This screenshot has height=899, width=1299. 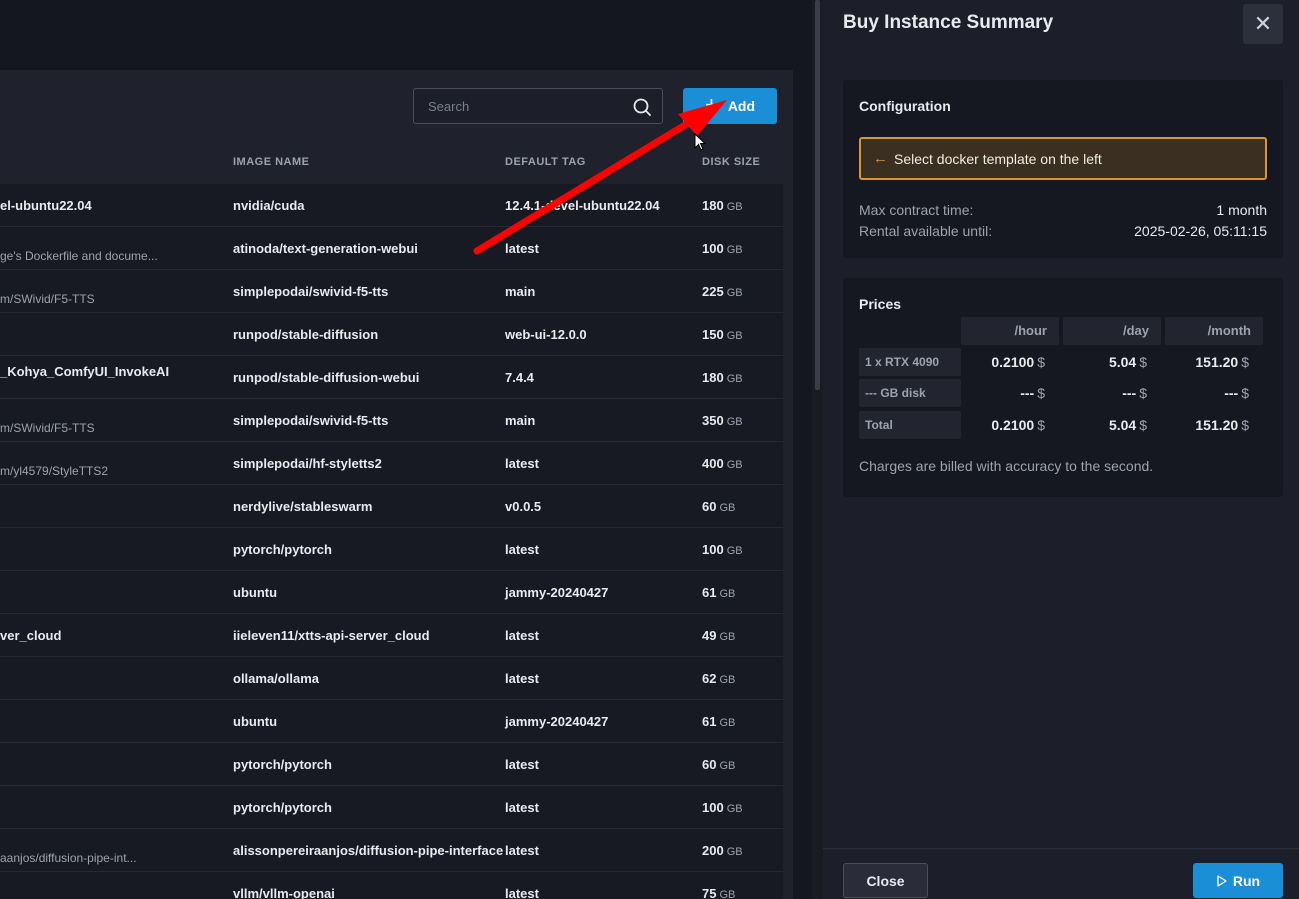 I want to click on image-name: pytorch/pytorch, so click(x=282, y=764).